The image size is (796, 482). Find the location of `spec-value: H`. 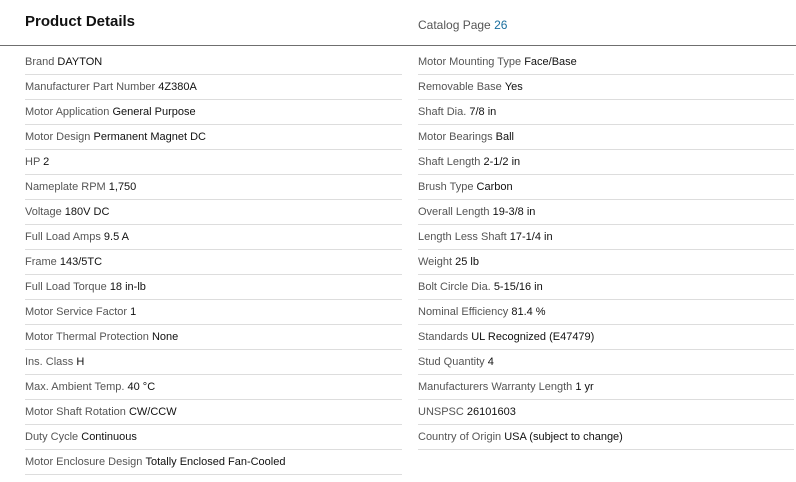

spec-value: H is located at coordinates (80, 362).